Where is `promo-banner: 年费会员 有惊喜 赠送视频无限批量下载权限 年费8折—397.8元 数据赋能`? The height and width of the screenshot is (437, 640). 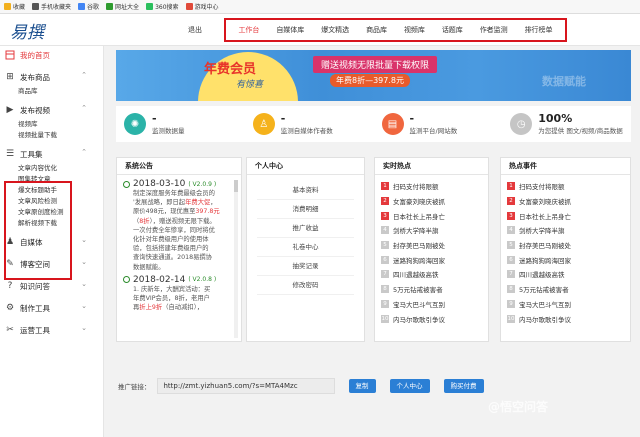 promo-banner: 年费会员 有惊喜 赠送视频无限批量下载权限 年费8折—397.8元 数据赋能 is located at coordinates (373, 75).